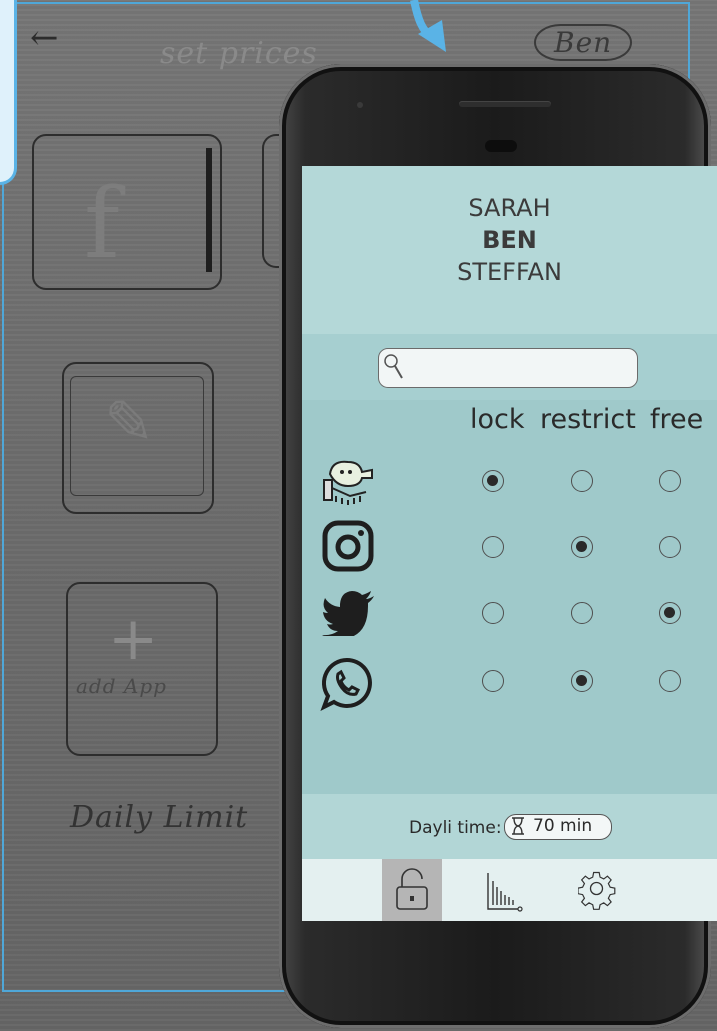 The width and height of the screenshot is (717, 1031). Describe the element at coordinates (45, 38) in the screenshot. I see `sketch-back-arrow: ←` at that location.